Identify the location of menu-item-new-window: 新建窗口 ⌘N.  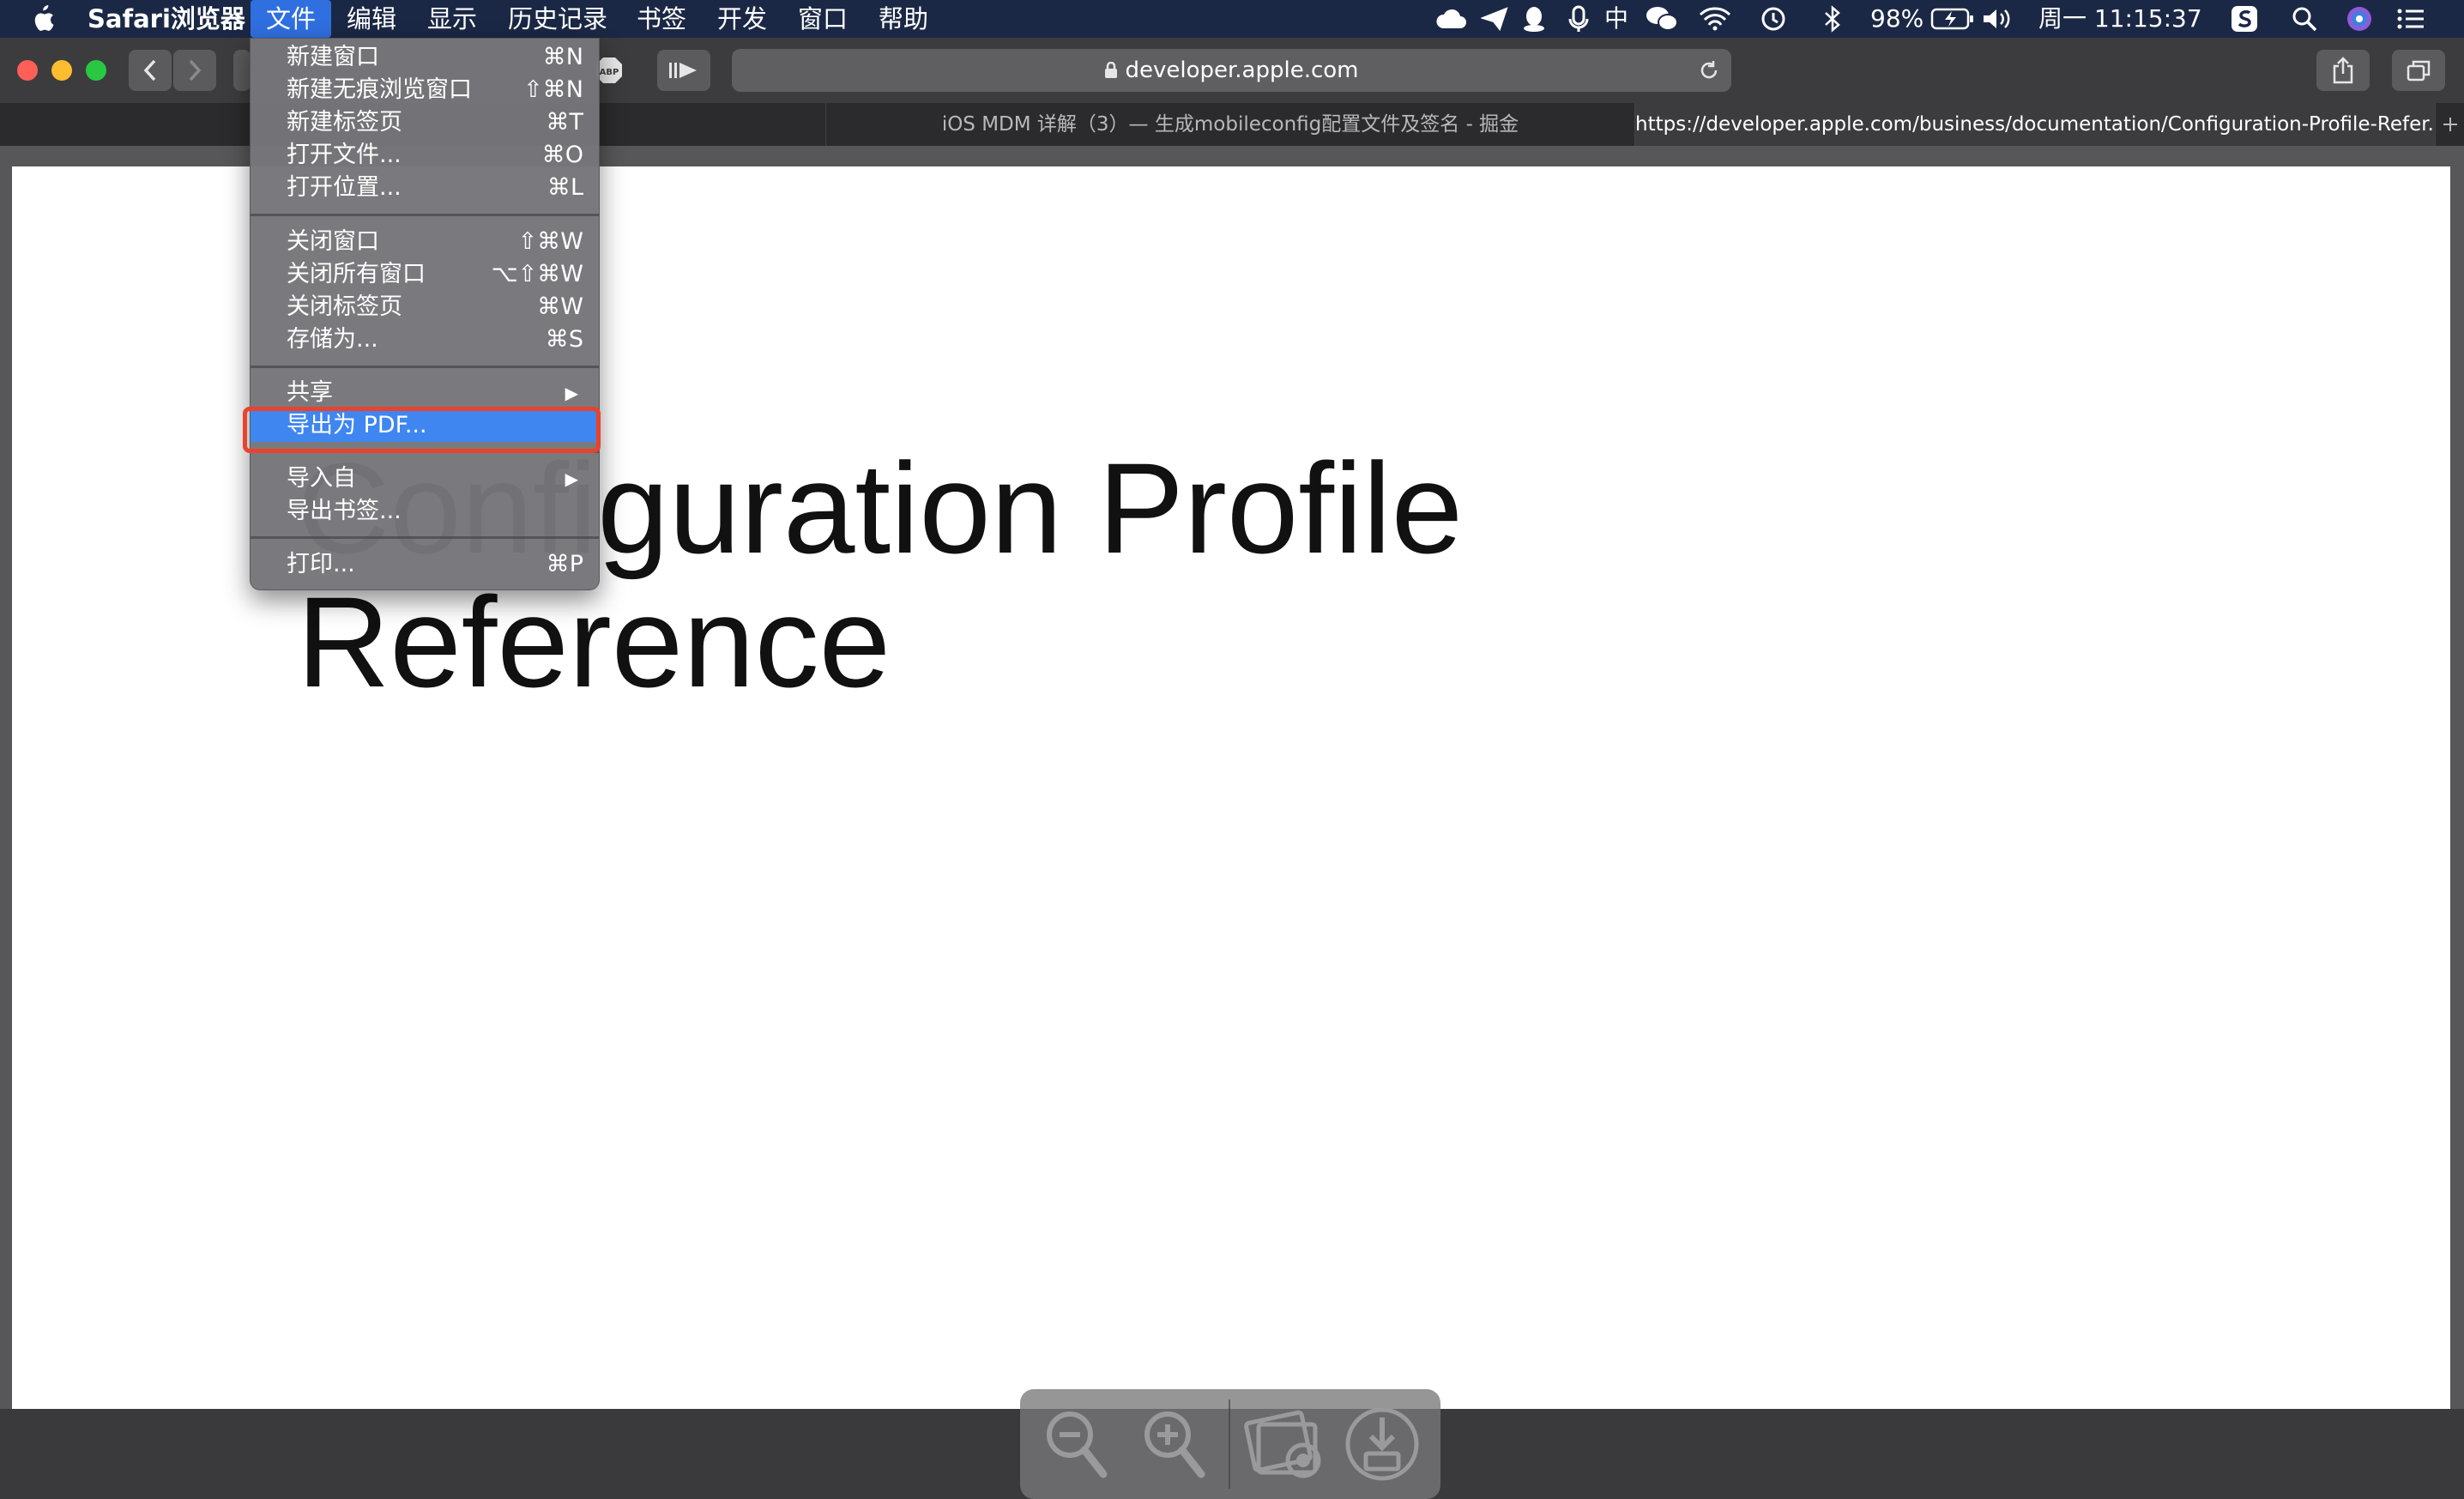
(425, 58).